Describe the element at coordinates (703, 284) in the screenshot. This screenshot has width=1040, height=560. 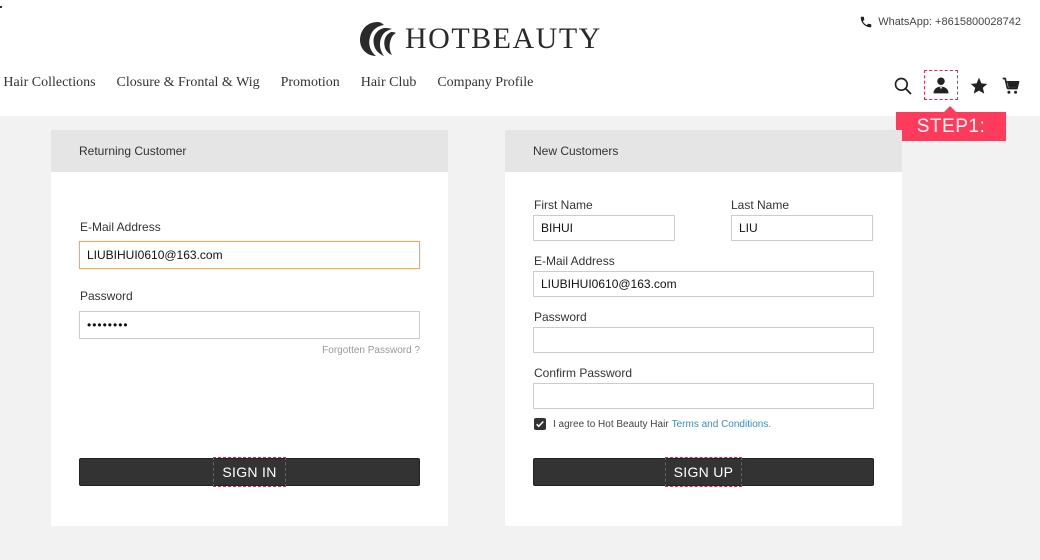
I see `signup-email-input` at that location.